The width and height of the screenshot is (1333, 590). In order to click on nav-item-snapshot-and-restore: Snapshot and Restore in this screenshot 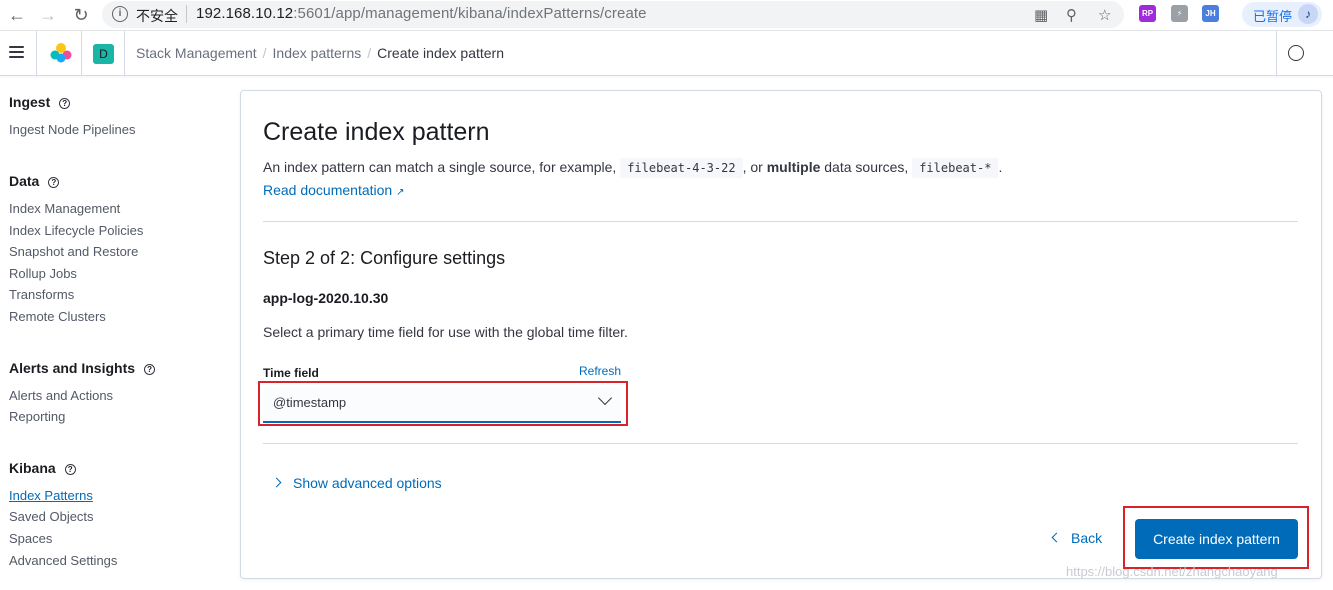, I will do `click(73, 251)`.